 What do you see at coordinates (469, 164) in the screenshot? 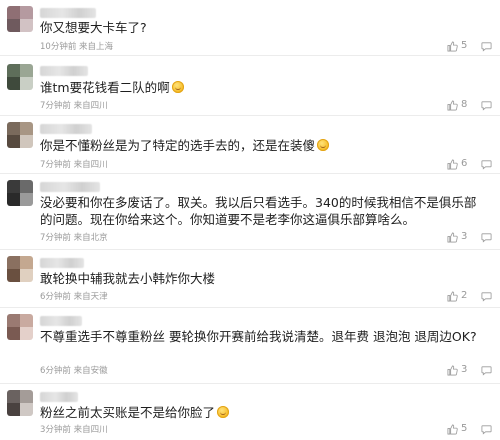
I see `comment-actions: 6` at bounding box center [469, 164].